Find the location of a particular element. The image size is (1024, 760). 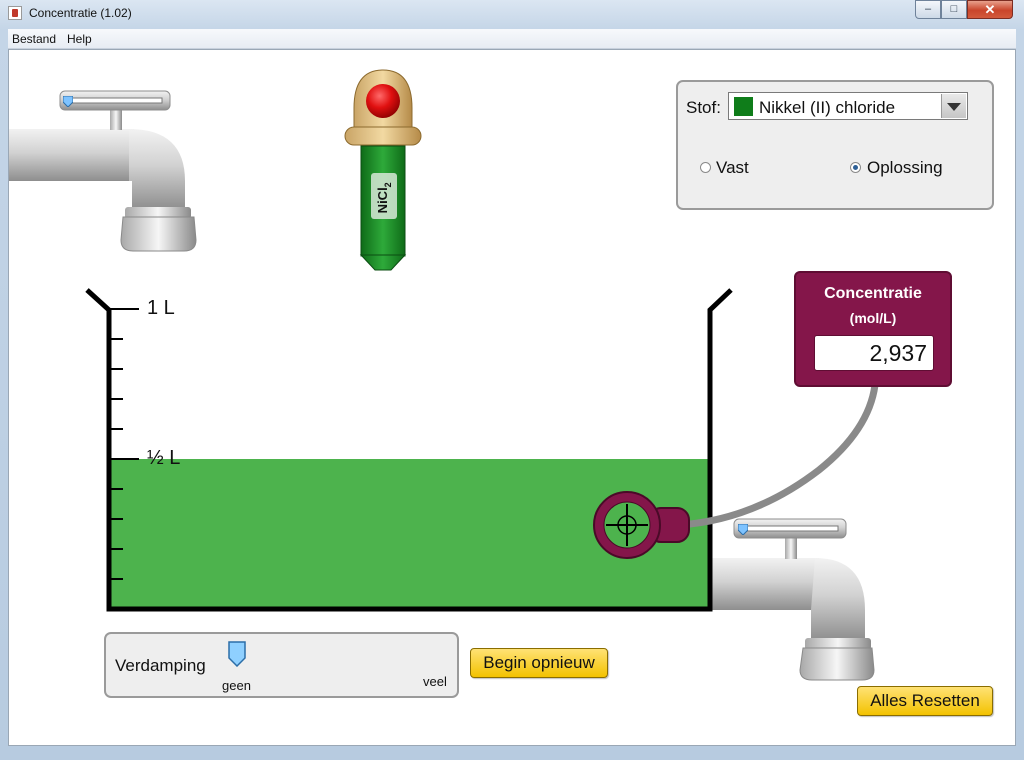

evaporation-max-label: veel is located at coordinates (435, 681).